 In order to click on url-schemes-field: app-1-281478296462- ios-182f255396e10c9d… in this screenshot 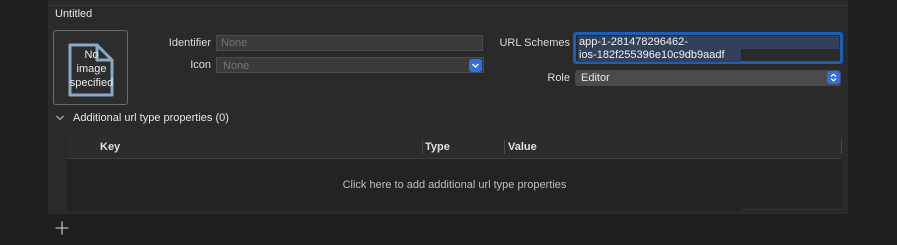, I will do `click(708, 48)`.